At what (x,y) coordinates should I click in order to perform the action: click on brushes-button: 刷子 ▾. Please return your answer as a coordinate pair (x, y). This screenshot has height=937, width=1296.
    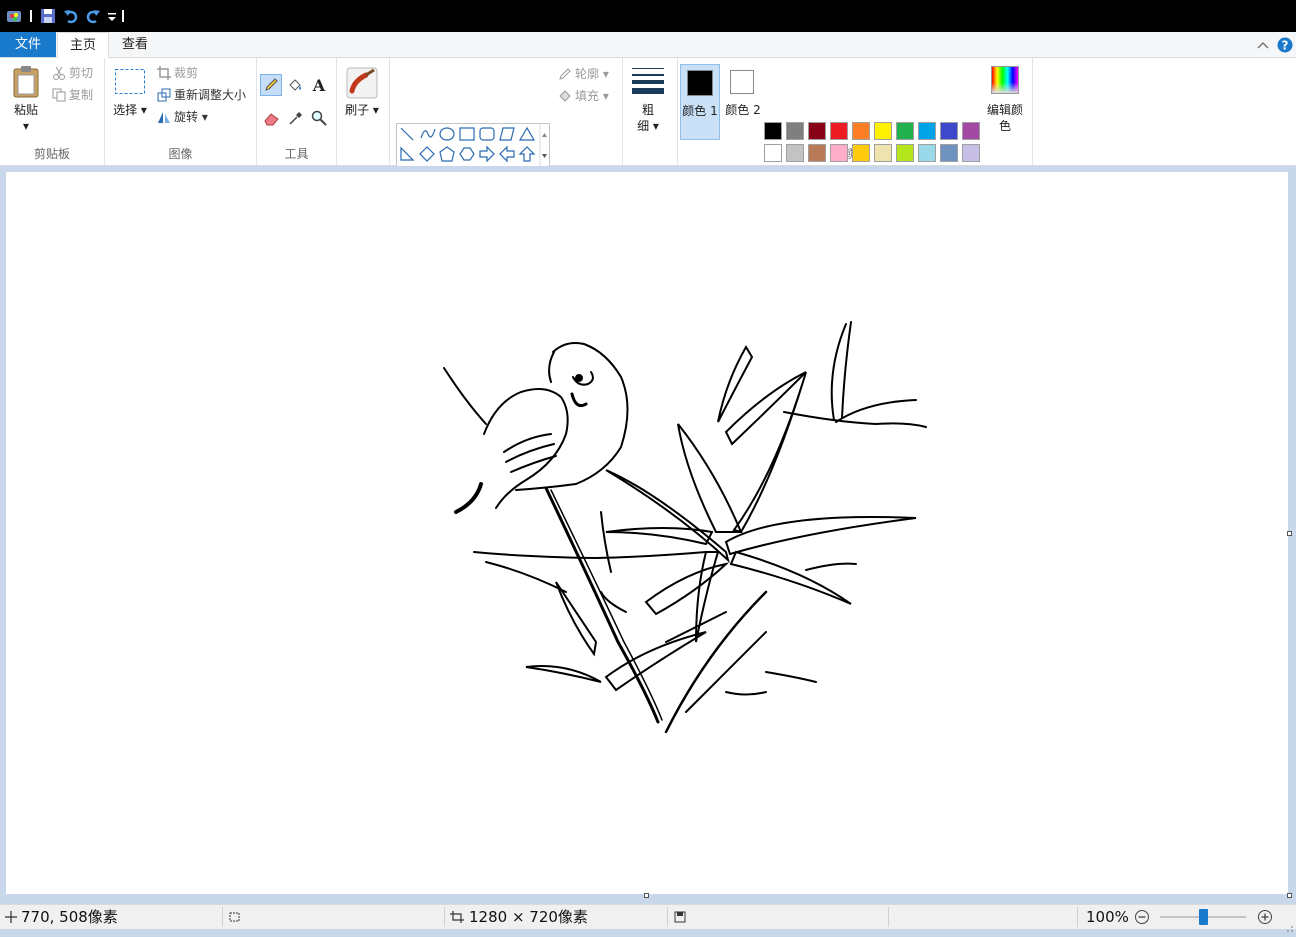
    Looking at the image, I should click on (362, 110).